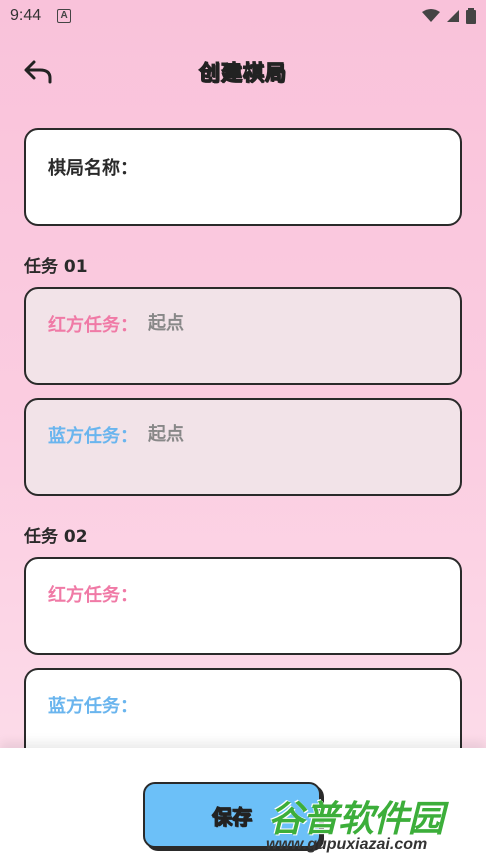  What do you see at coordinates (93, 168) in the screenshot?
I see `game-name-label: 棋局名称：` at bounding box center [93, 168].